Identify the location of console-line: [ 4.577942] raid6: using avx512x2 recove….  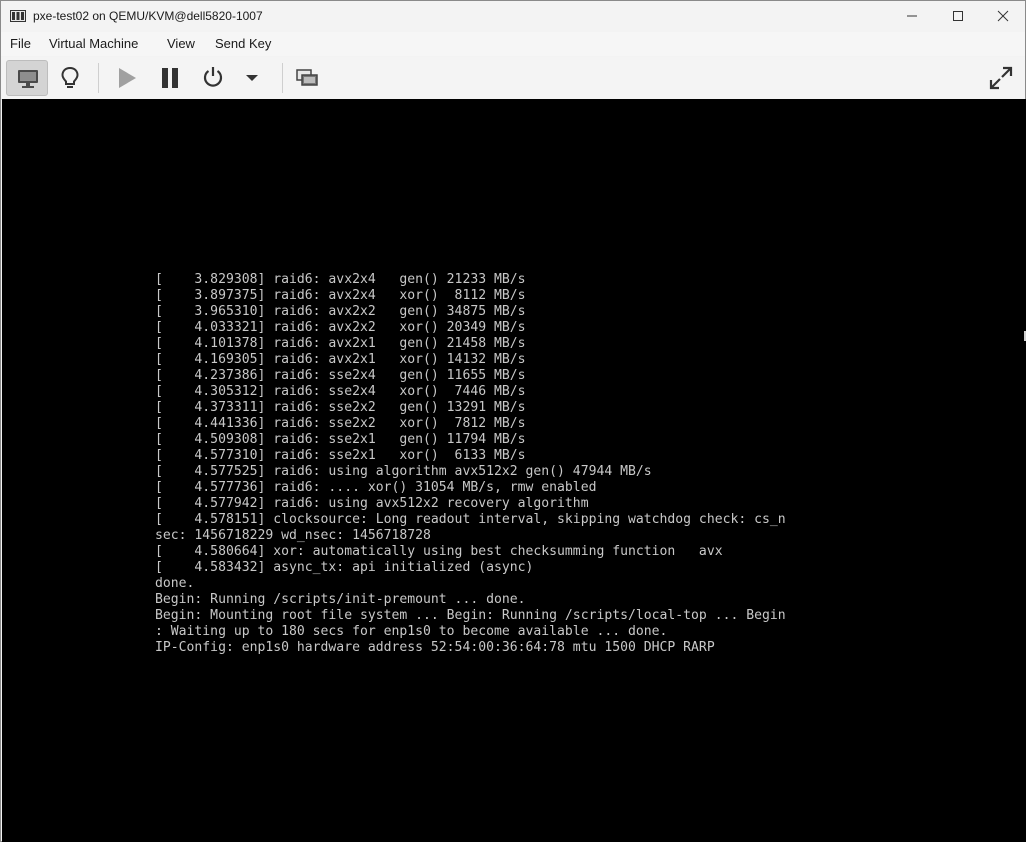
(372, 503).